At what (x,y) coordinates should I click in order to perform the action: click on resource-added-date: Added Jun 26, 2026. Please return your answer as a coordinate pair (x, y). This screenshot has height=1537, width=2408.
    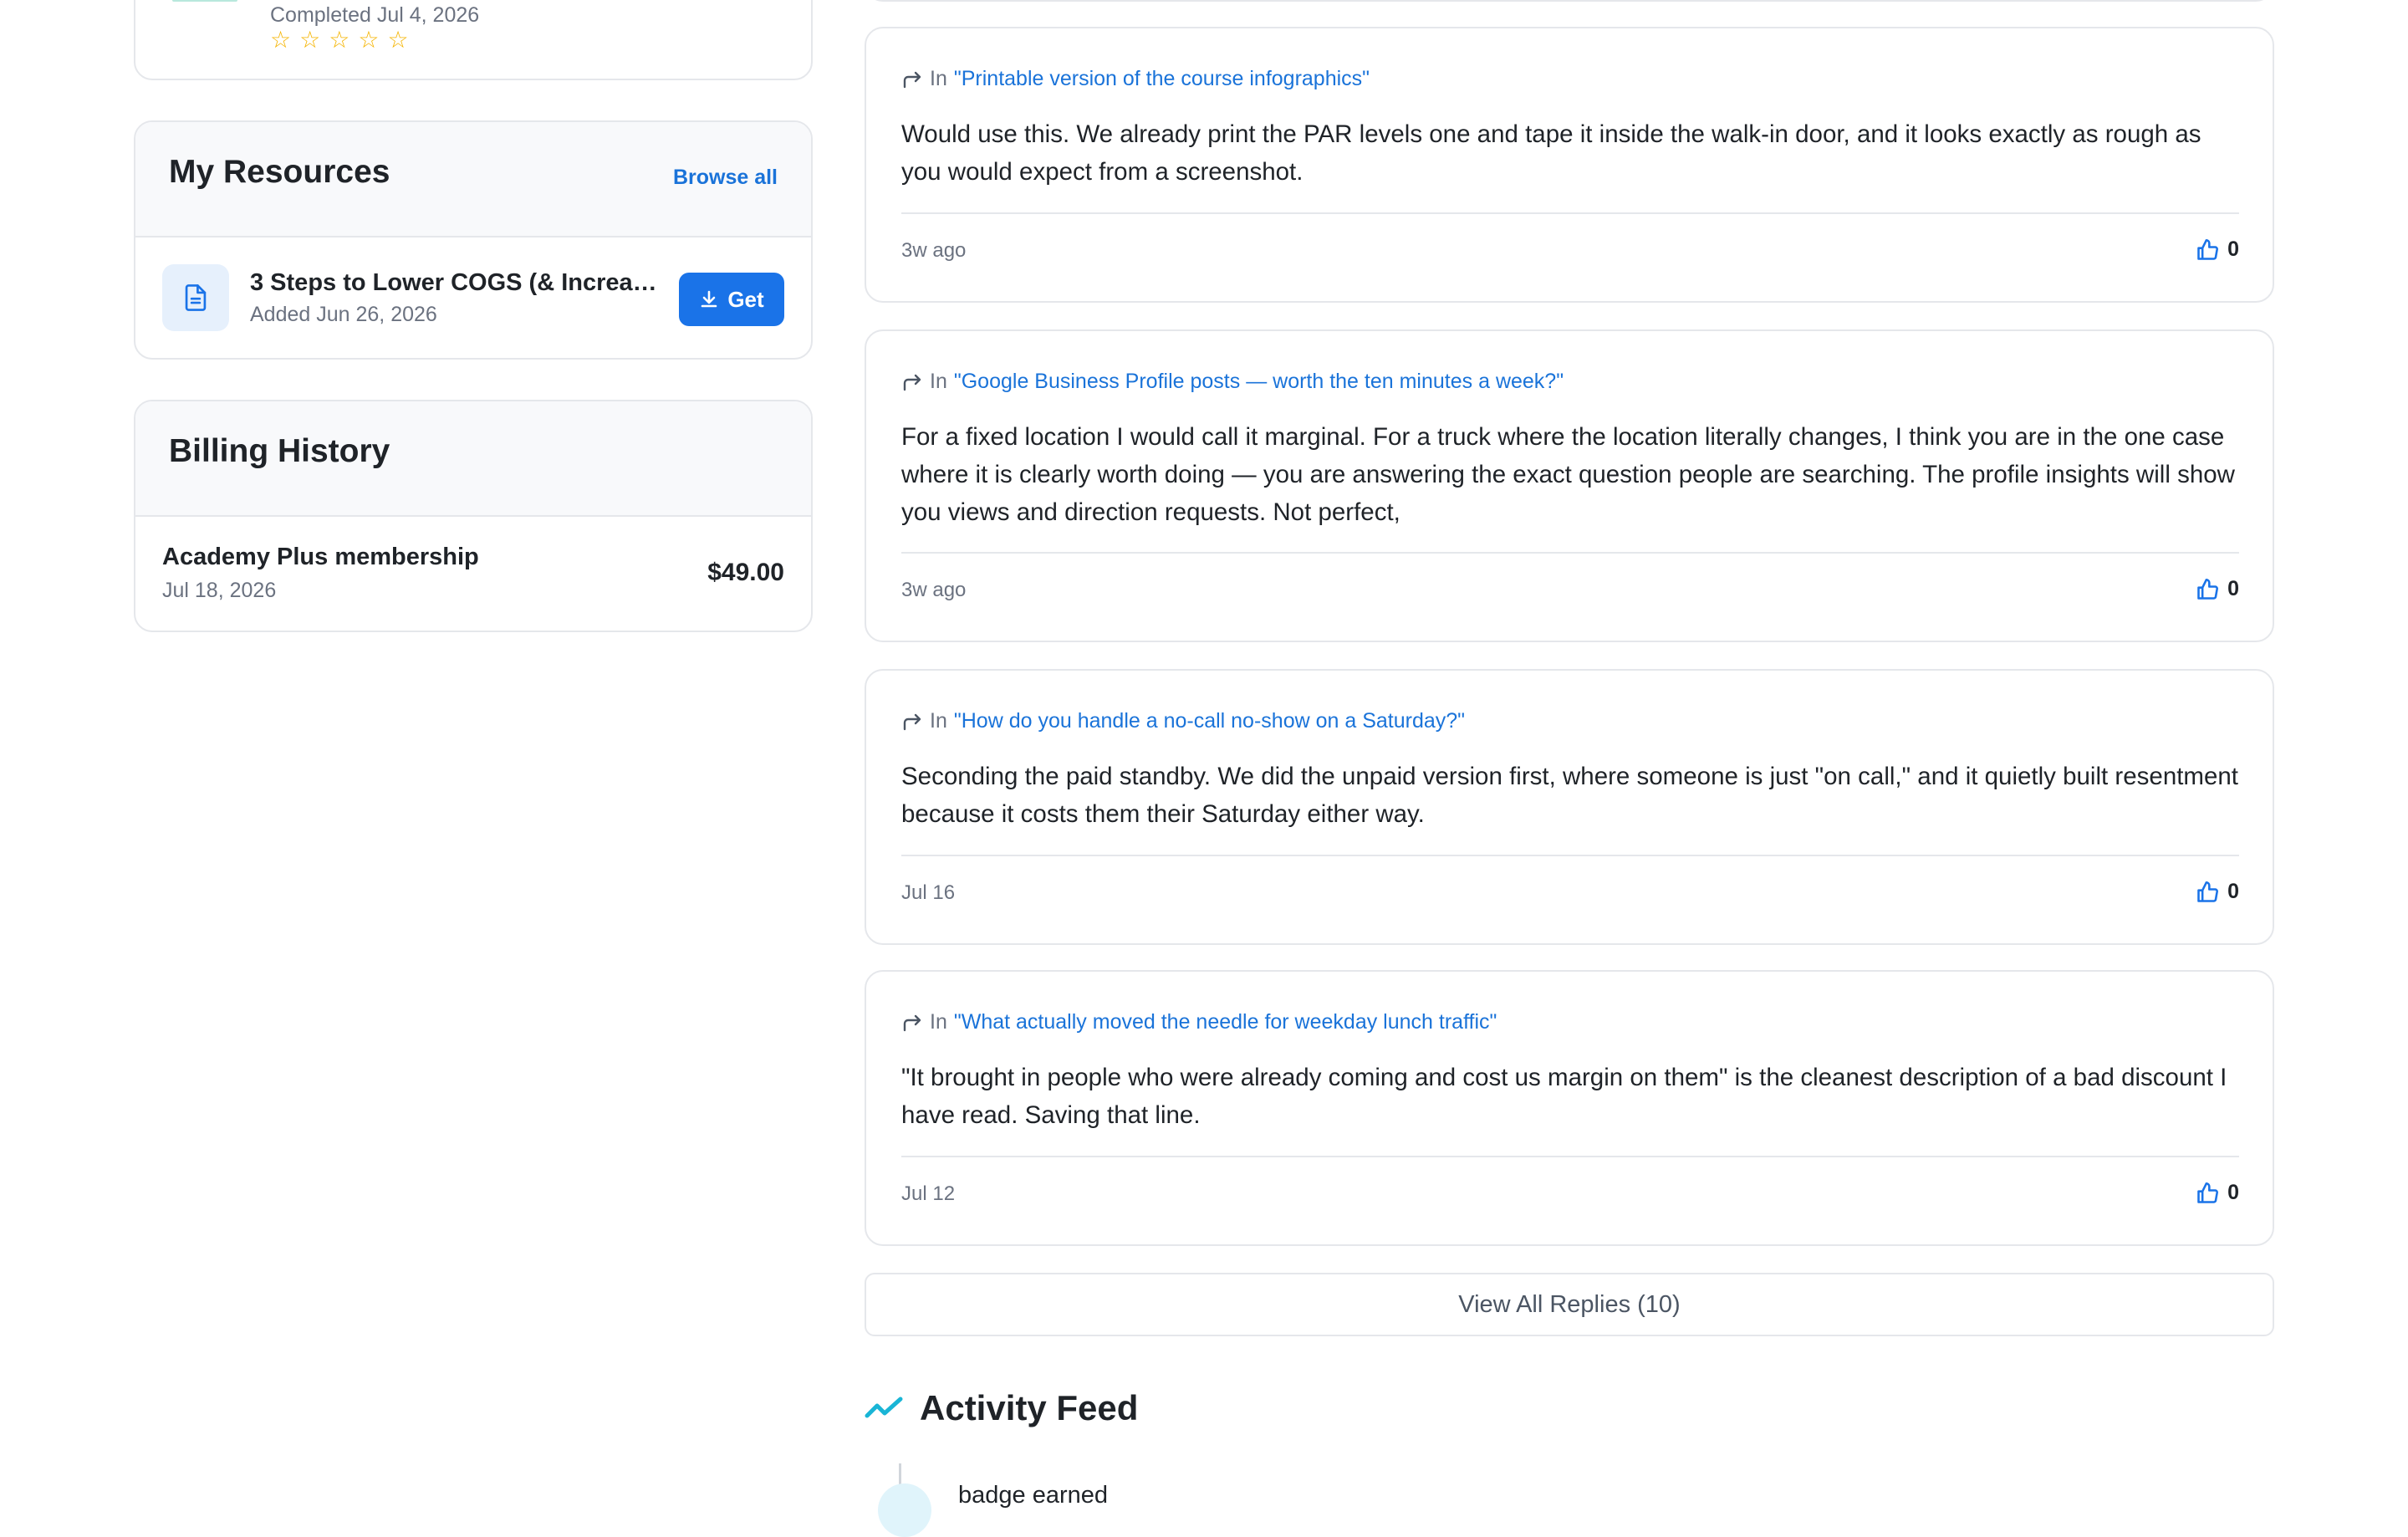
    Looking at the image, I should click on (344, 314).